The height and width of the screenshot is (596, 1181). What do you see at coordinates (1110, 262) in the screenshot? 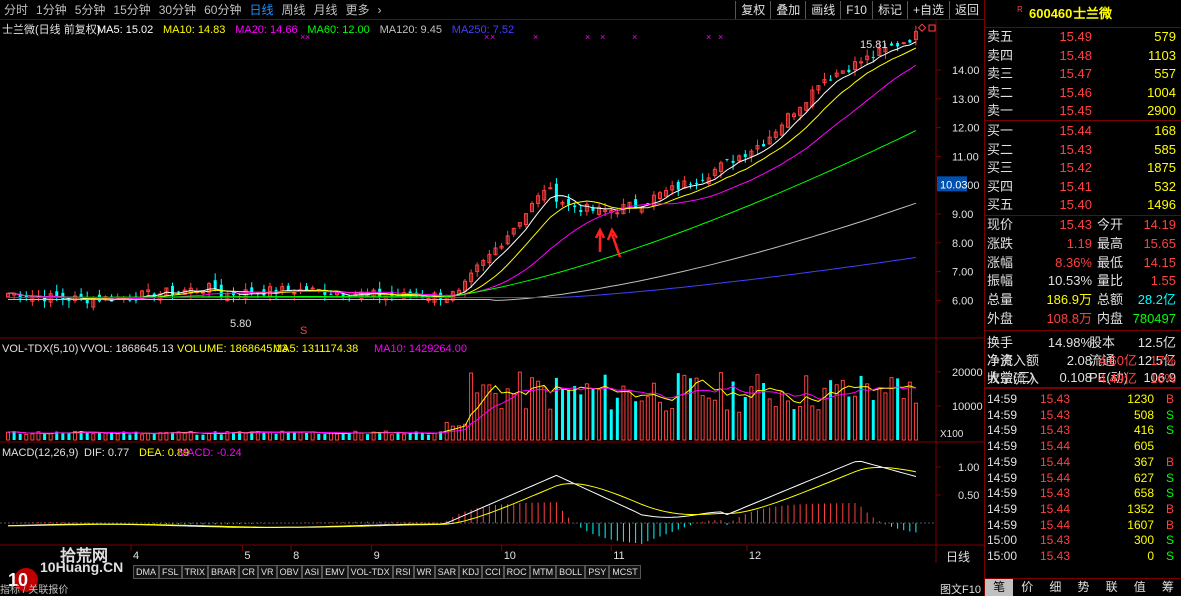
I see `quote-label: 最低` at bounding box center [1110, 262].